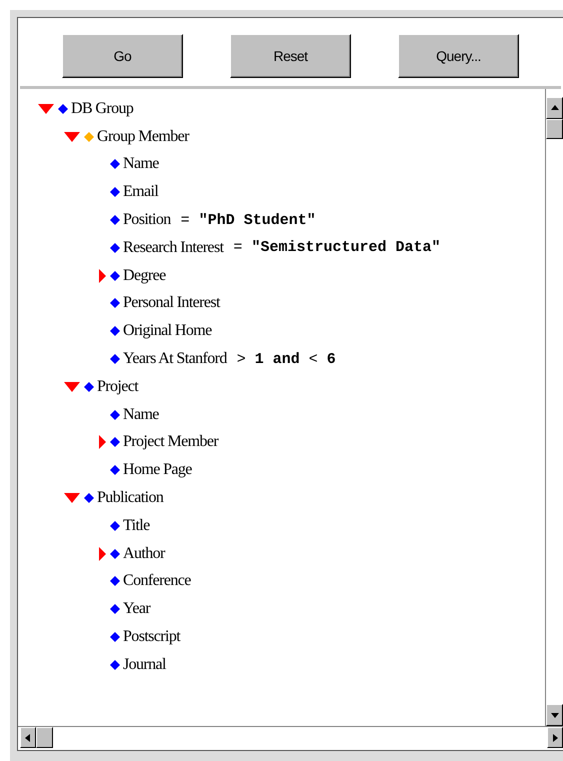 The image size is (563, 761). I want to click on node-label: Postscript, so click(151, 637).